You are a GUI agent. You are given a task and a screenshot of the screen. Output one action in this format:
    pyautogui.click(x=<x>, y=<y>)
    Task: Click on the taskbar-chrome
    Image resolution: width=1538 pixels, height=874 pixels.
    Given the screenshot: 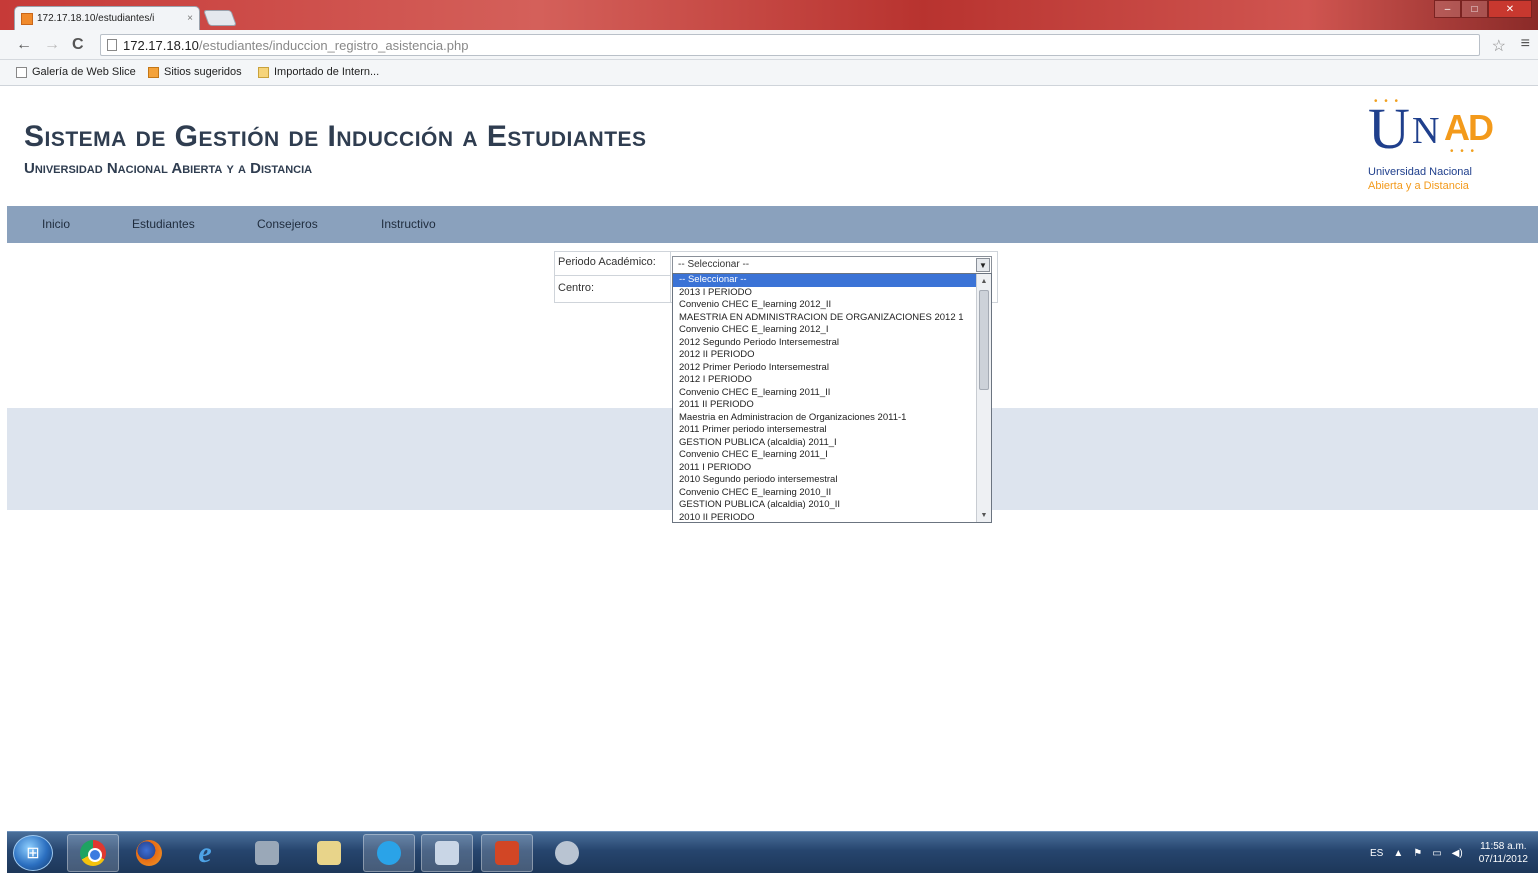 What is the action you would take?
    pyautogui.click(x=93, y=853)
    